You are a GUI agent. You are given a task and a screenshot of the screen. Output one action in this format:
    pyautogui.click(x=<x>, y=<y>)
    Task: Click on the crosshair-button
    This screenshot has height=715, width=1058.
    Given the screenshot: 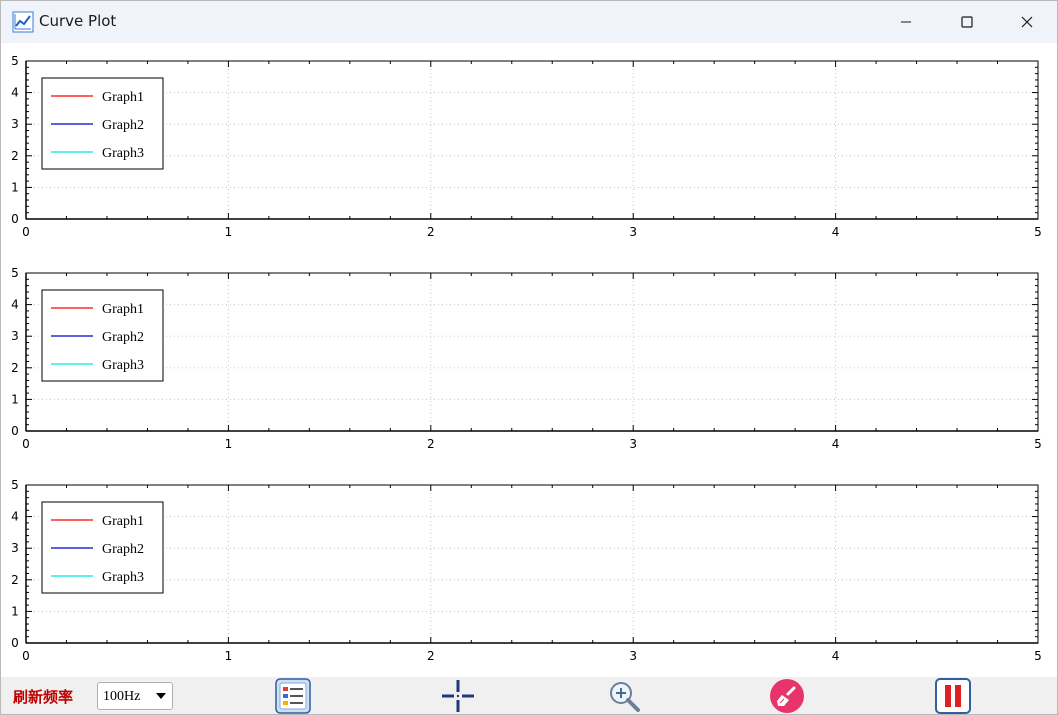 What is the action you would take?
    pyautogui.click(x=458, y=696)
    